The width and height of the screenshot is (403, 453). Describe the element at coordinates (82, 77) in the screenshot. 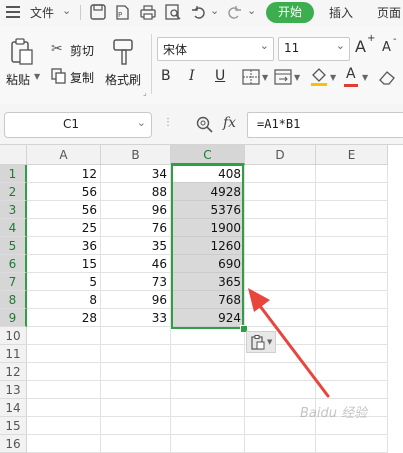

I see `copy-button: 复制` at that location.